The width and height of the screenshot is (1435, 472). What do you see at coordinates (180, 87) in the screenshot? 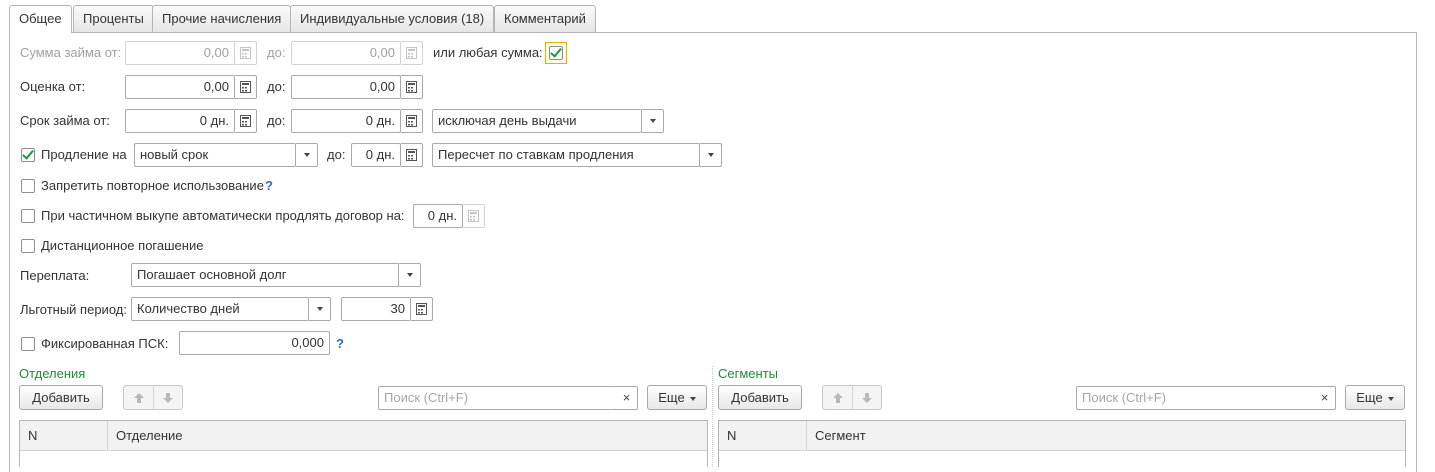
I see `score-from-input: 0,00` at bounding box center [180, 87].